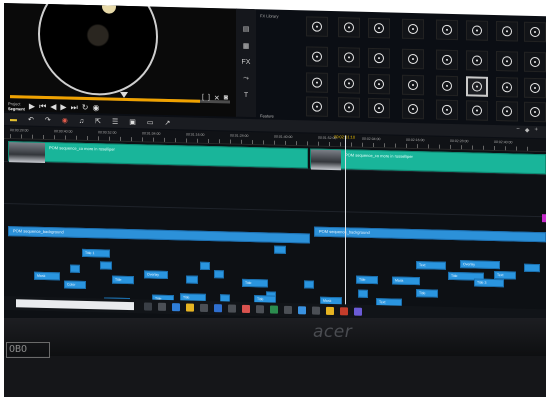 The image size is (552, 403). I want to click on zoom-in-icon: +, so click(536, 130).